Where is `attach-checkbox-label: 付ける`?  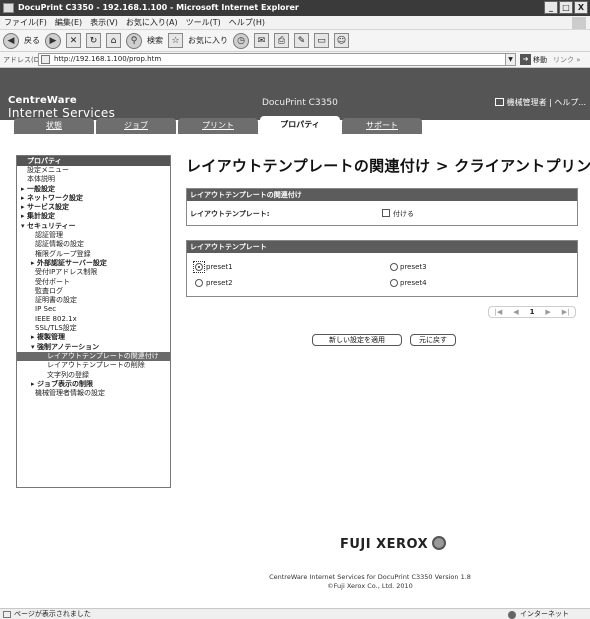 attach-checkbox-label: 付ける is located at coordinates (403, 214).